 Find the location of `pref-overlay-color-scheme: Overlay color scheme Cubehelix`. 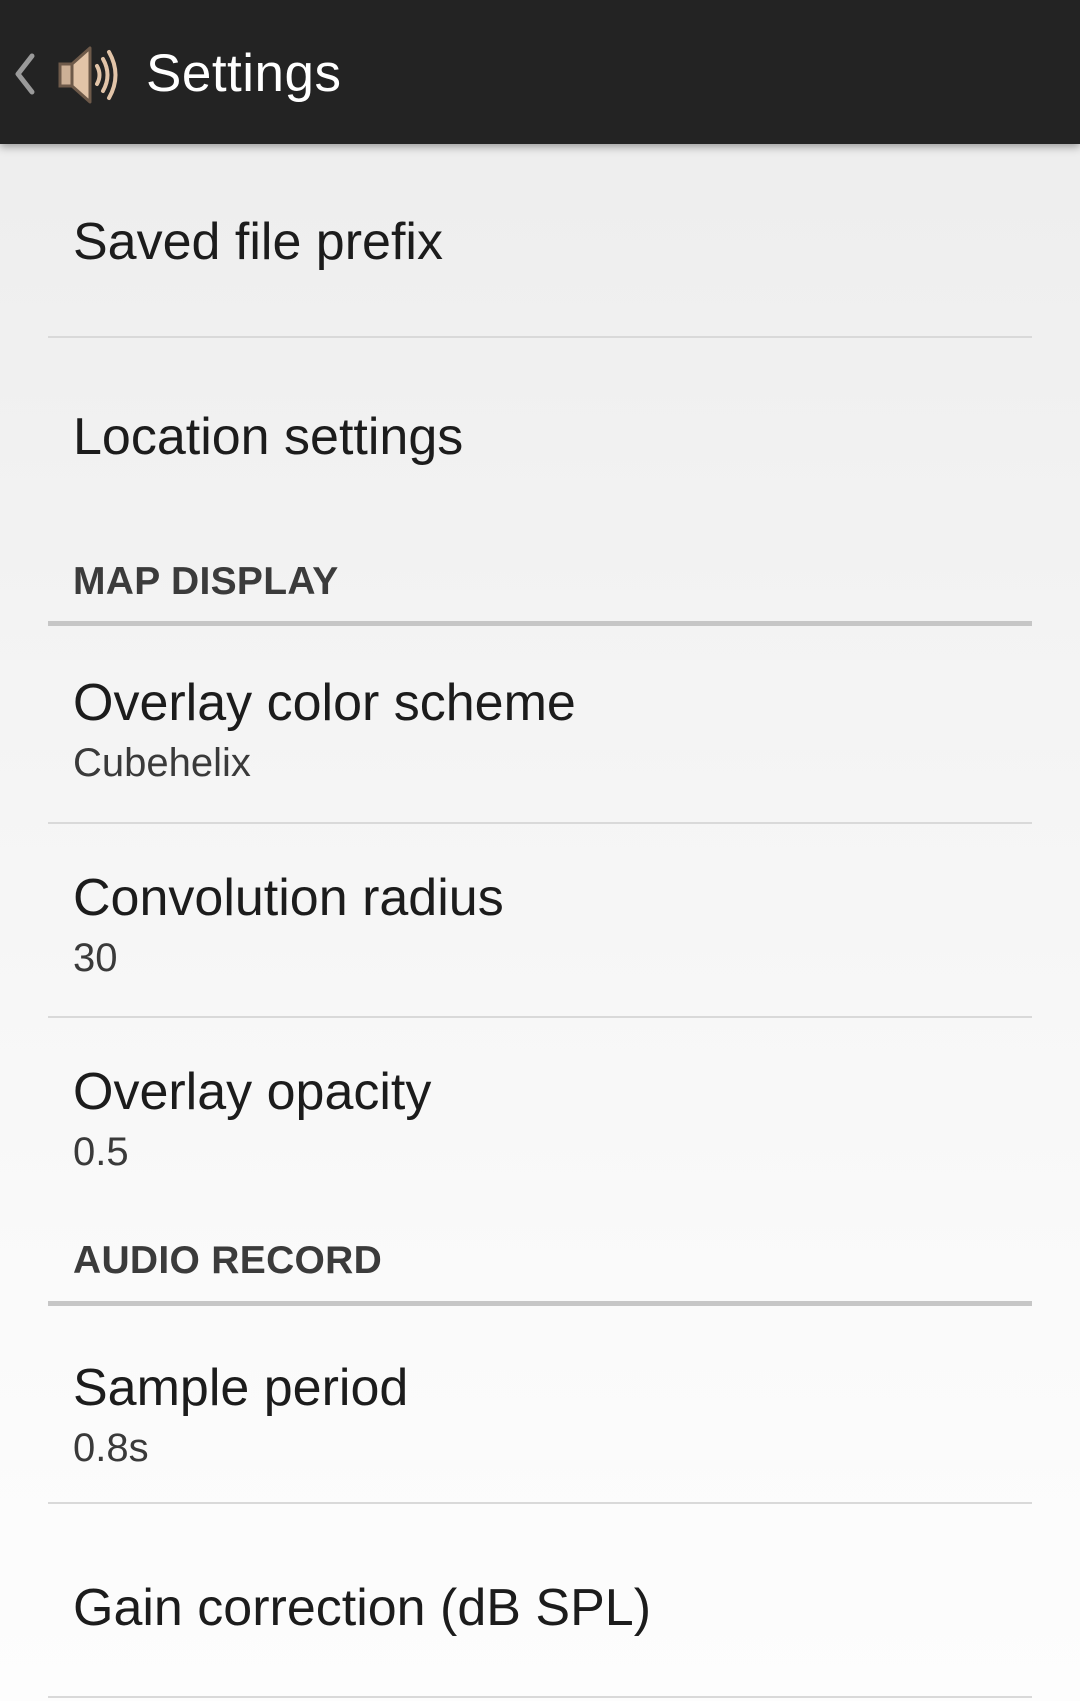

pref-overlay-color-scheme: Overlay color scheme Cubehelix is located at coordinates (540, 730).